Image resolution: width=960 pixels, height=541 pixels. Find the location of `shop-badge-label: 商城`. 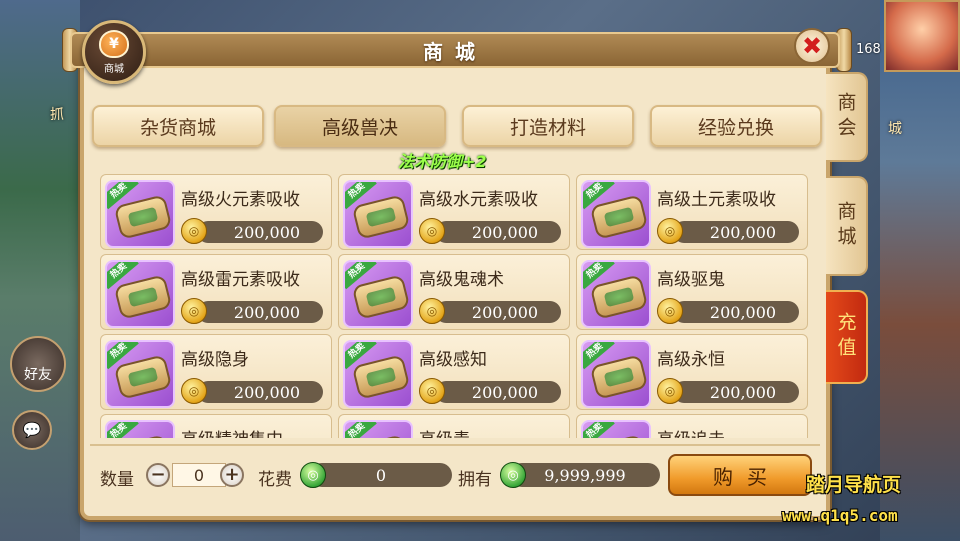

shop-badge-label: 商城 is located at coordinates (114, 69).